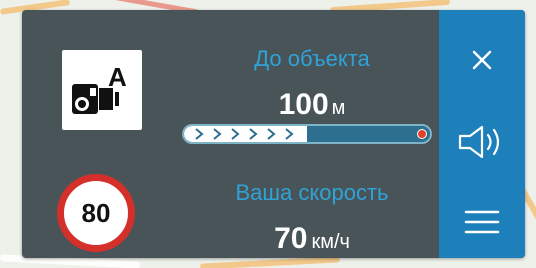  I want to click on distance-progress-bar, so click(307, 134).